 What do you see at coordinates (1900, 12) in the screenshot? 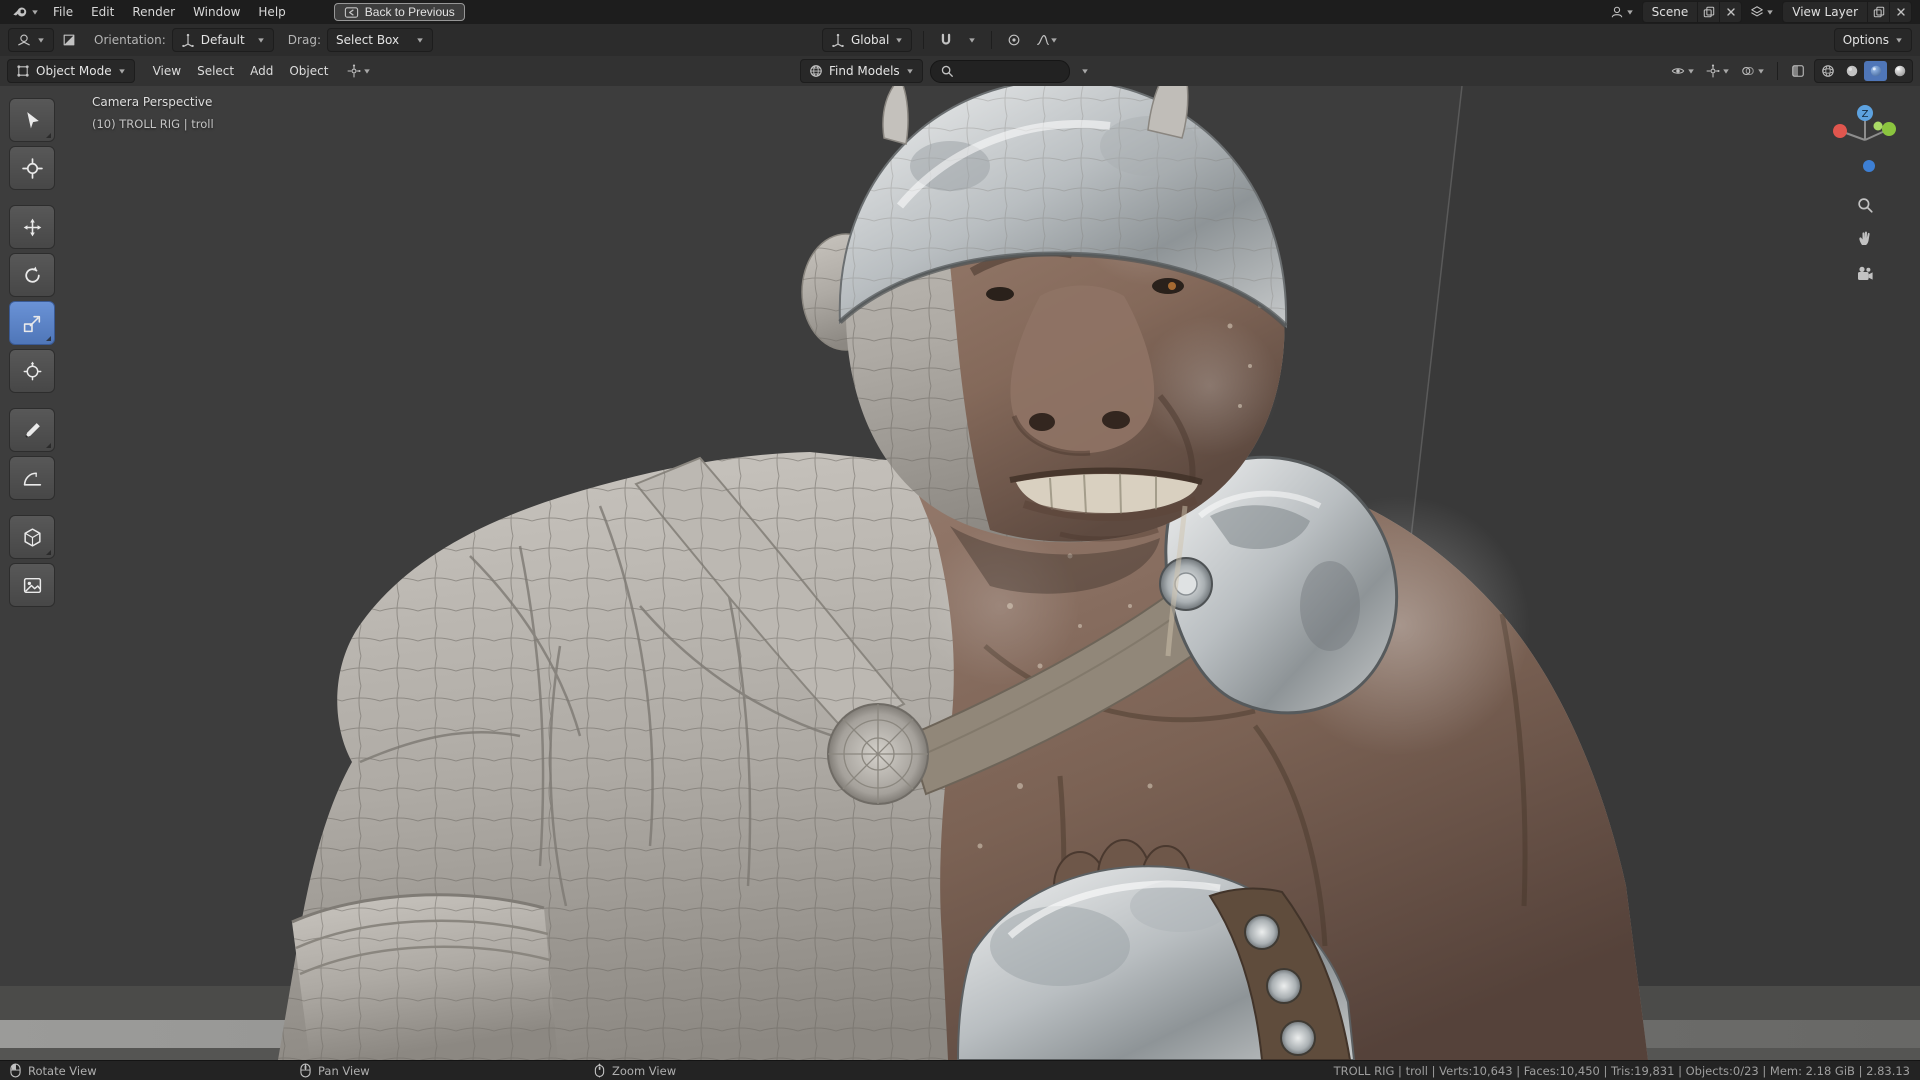
I see `remove-view-layer-button` at bounding box center [1900, 12].